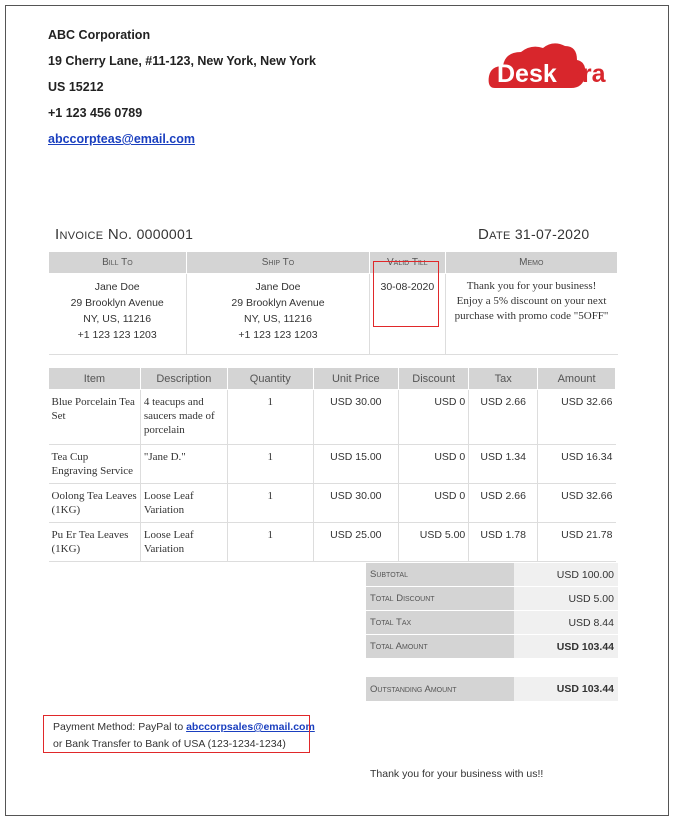  I want to click on column-header-discount: Discount, so click(434, 378).